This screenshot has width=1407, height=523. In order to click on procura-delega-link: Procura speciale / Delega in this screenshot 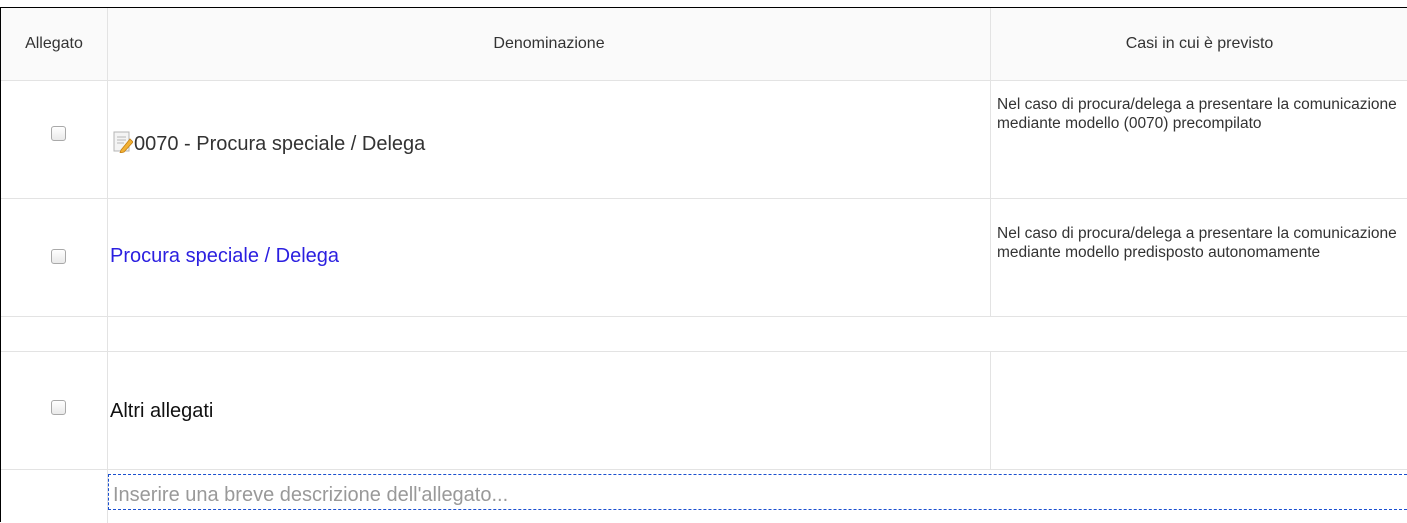, I will do `click(224, 256)`.